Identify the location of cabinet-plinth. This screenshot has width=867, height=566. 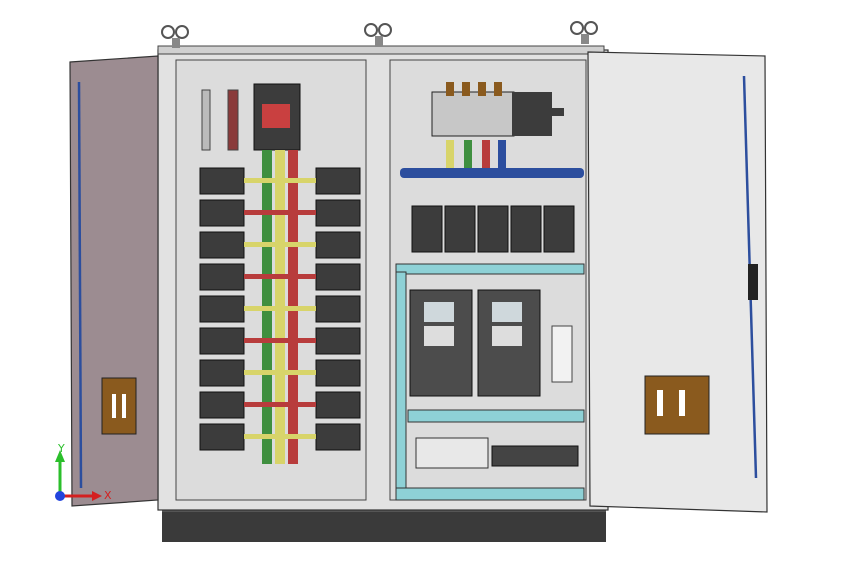
(384, 525).